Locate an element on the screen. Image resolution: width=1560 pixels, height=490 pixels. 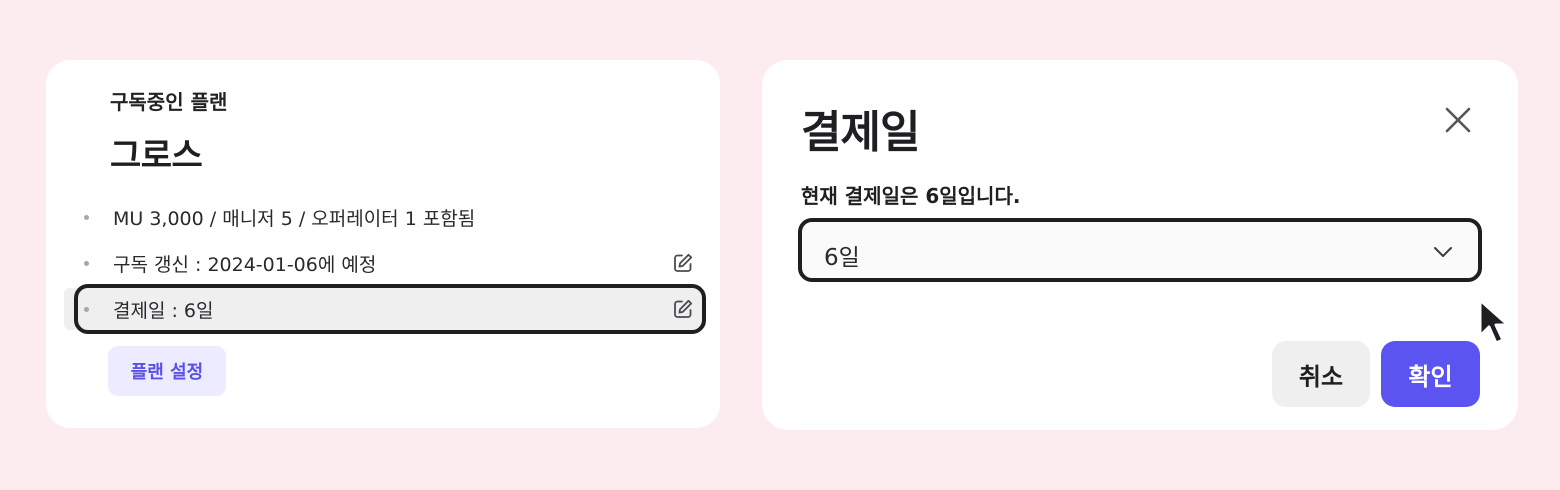
billing-day-select: 6일 is located at coordinates (1140, 250).